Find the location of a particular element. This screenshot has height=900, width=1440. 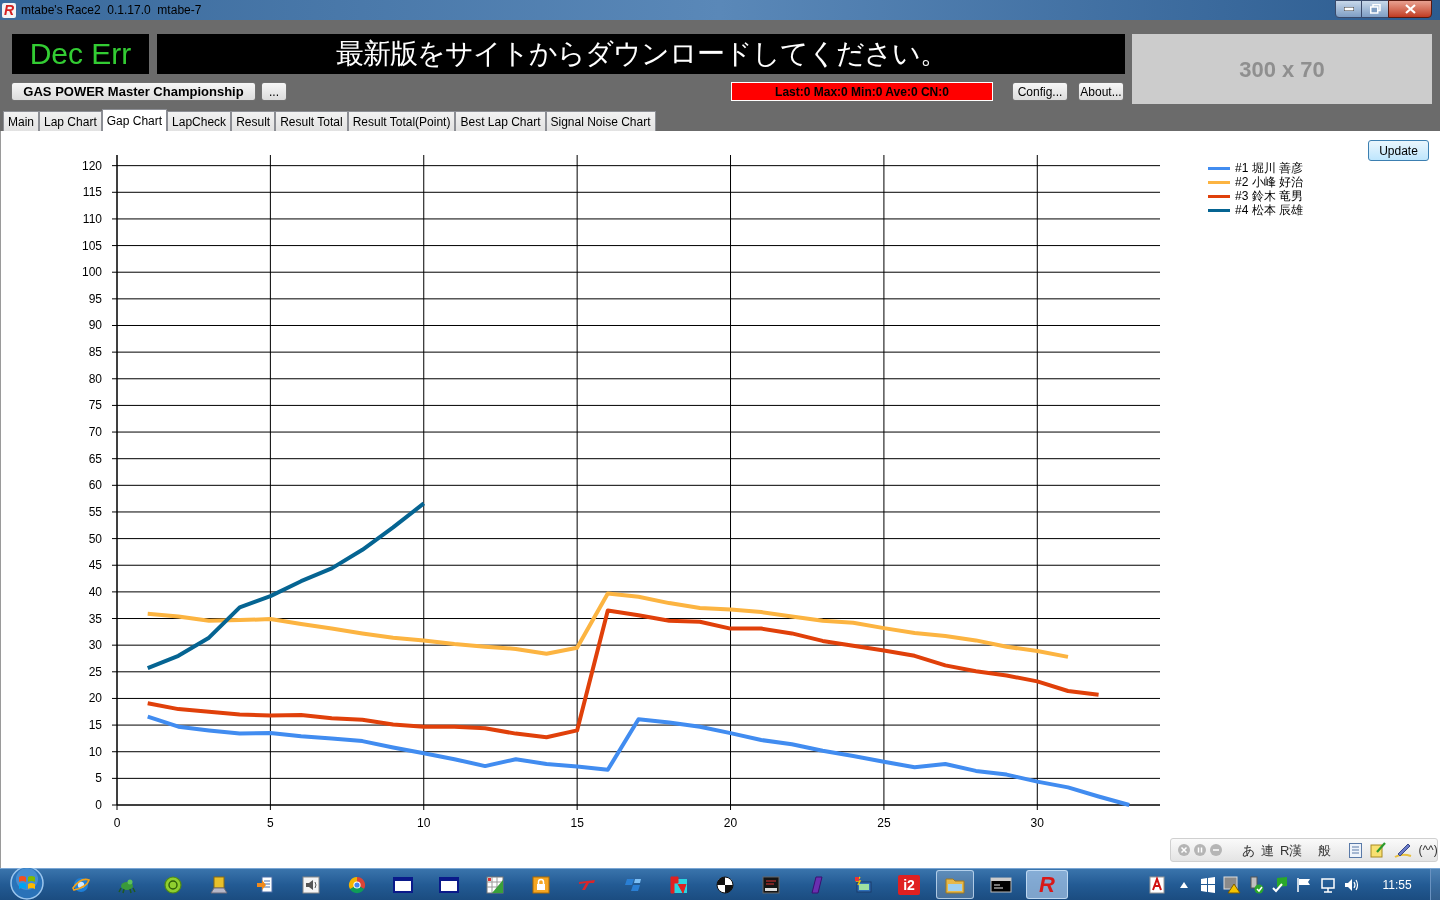

axis-tick-label: 100 is located at coordinates (91, 272).